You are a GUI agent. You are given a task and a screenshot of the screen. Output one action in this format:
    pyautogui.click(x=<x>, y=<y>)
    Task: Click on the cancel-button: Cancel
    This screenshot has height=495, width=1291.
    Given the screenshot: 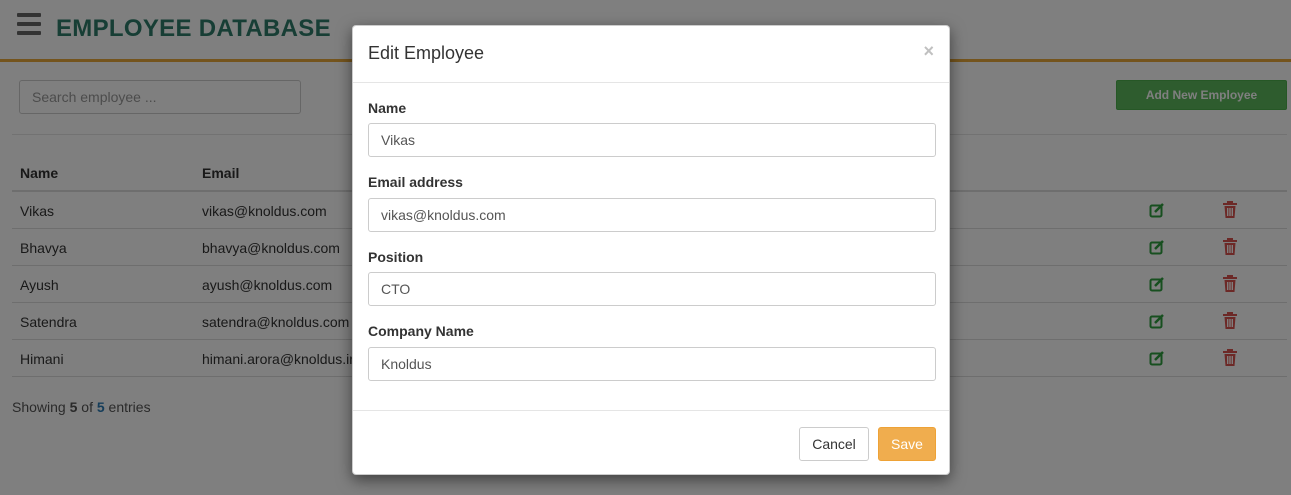 What is the action you would take?
    pyautogui.click(x=834, y=444)
    